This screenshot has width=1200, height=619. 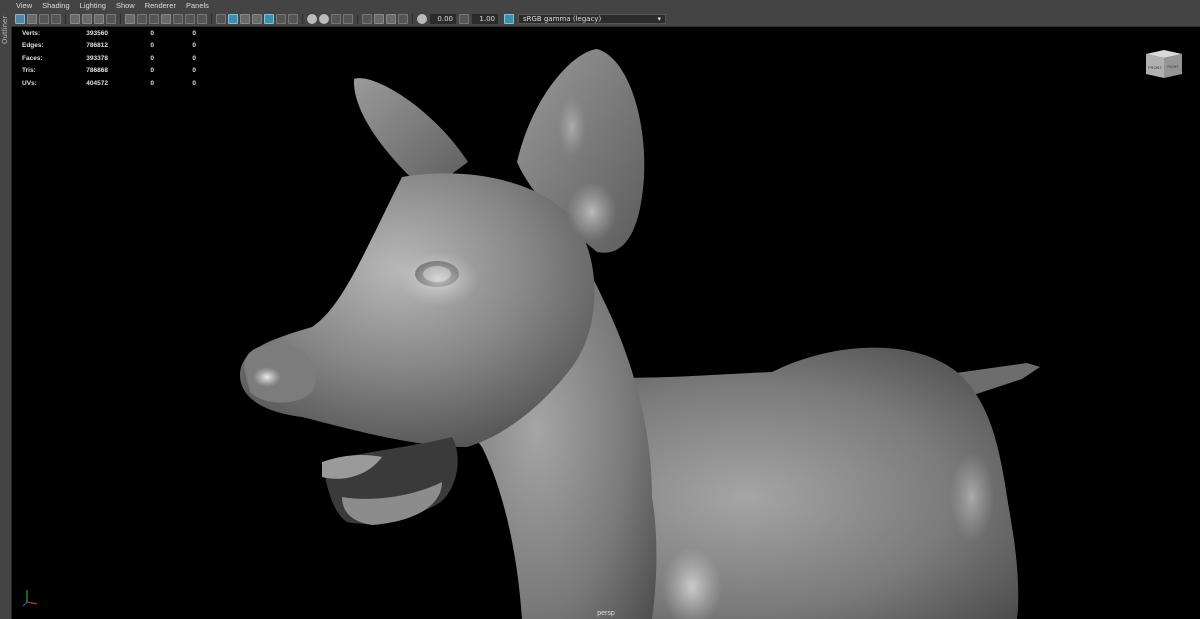 What do you see at coordinates (97, 46) in the screenshot?
I see `hud-value: 786812` at bounding box center [97, 46].